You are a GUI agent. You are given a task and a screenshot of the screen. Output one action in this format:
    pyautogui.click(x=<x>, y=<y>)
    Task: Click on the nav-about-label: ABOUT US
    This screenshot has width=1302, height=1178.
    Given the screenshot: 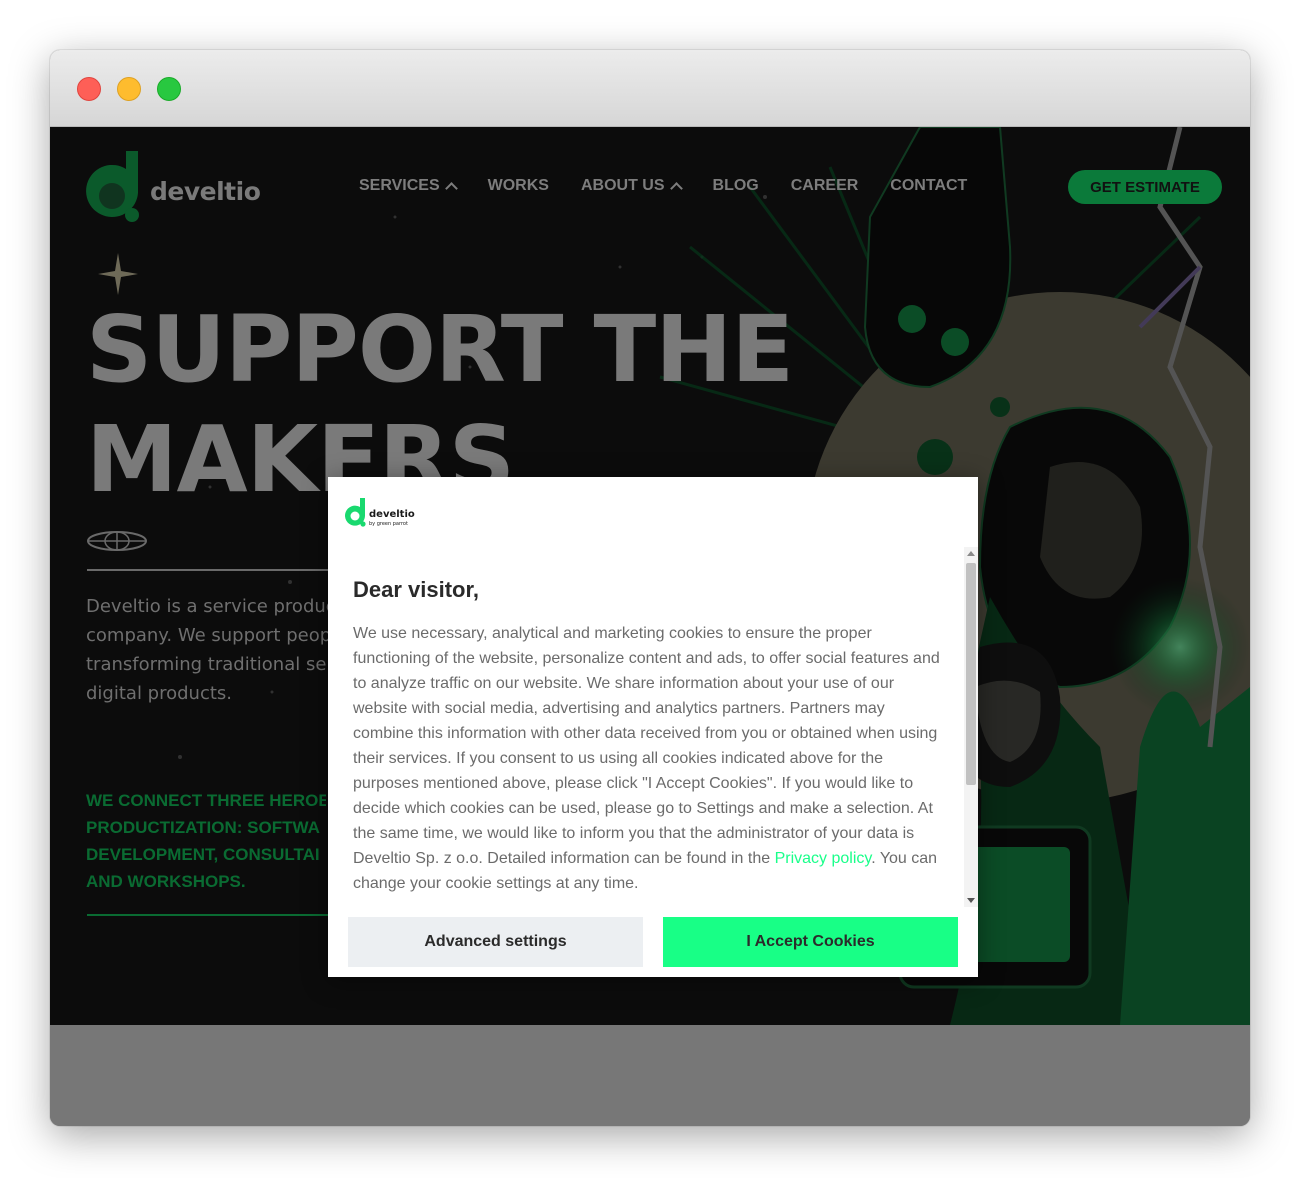 What is the action you would take?
    pyautogui.click(x=622, y=185)
    